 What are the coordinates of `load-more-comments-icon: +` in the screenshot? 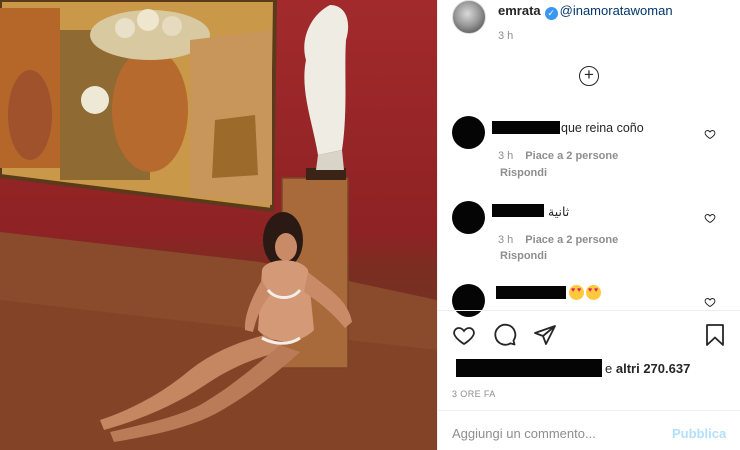 It's located at (589, 76).